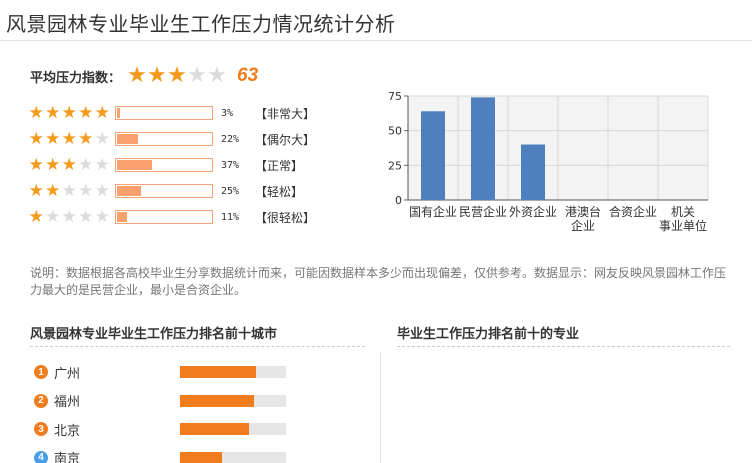 The image size is (752, 463). I want to click on city-row: 4 南京, so click(160, 453).